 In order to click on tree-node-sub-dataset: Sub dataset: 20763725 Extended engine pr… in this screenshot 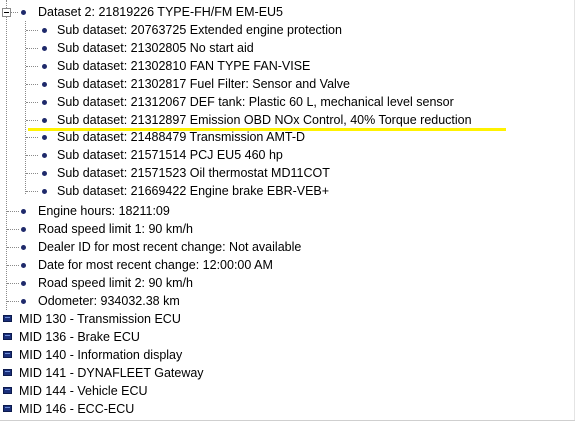, I will do `click(285, 30)`.